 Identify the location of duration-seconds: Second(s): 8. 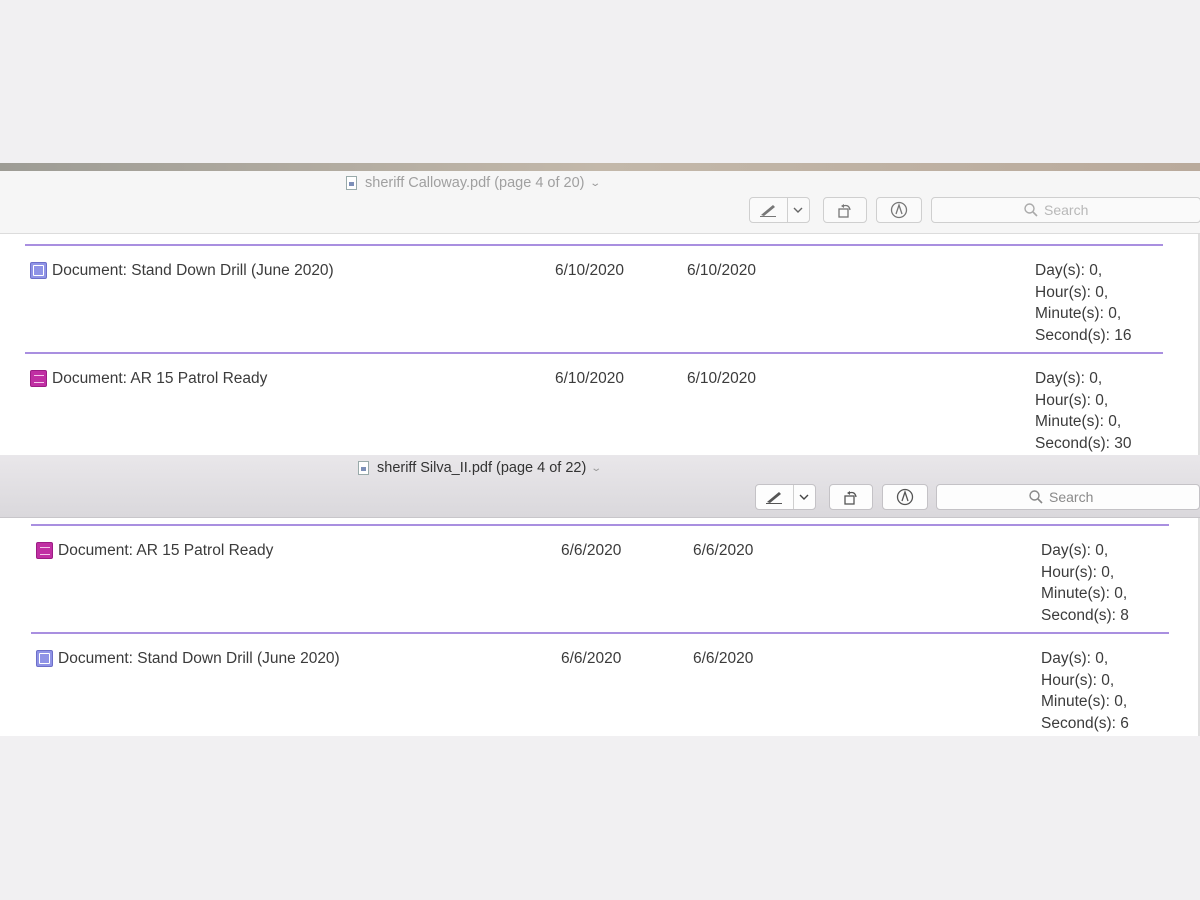
(1085, 615).